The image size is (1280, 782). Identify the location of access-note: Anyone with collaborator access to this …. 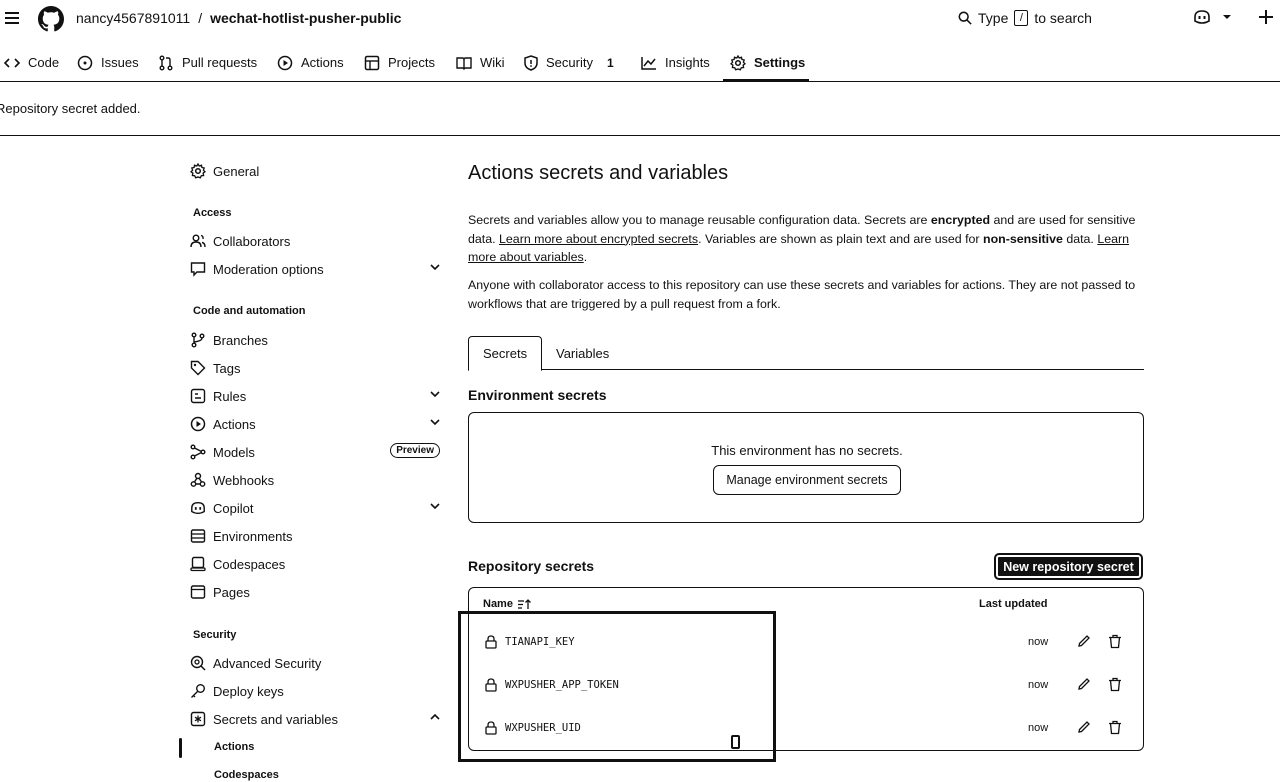
(802, 294).